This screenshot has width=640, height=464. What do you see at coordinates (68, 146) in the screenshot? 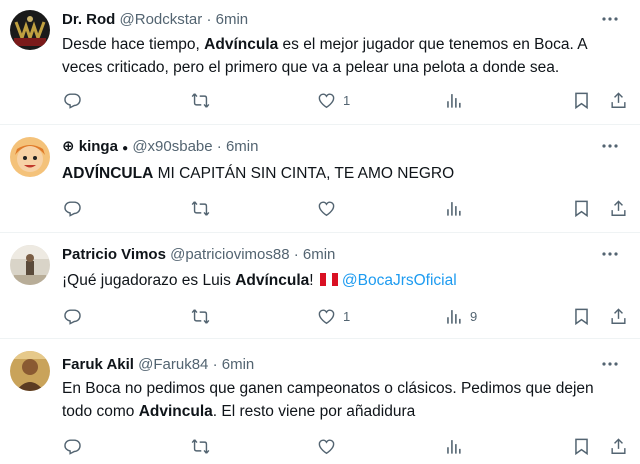
I see `verified-globe-icon: ⊕` at bounding box center [68, 146].